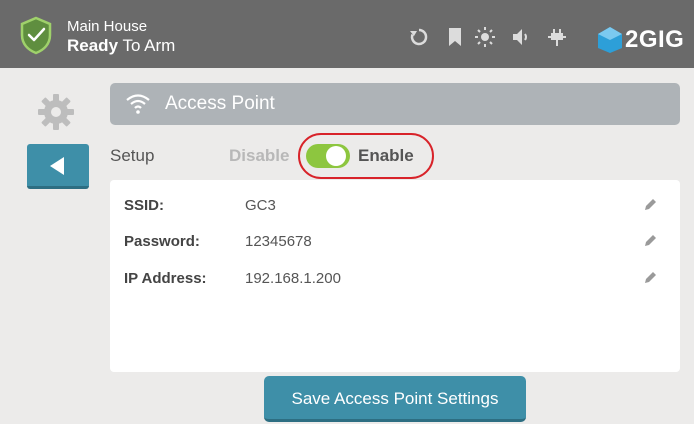 This screenshot has width=694, height=424. What do you see at coordinates (394, 281) in the screenshot?
I see `field-row-ip-address: IP Address: 192.168.1.200` at bounding box center [394, 281].